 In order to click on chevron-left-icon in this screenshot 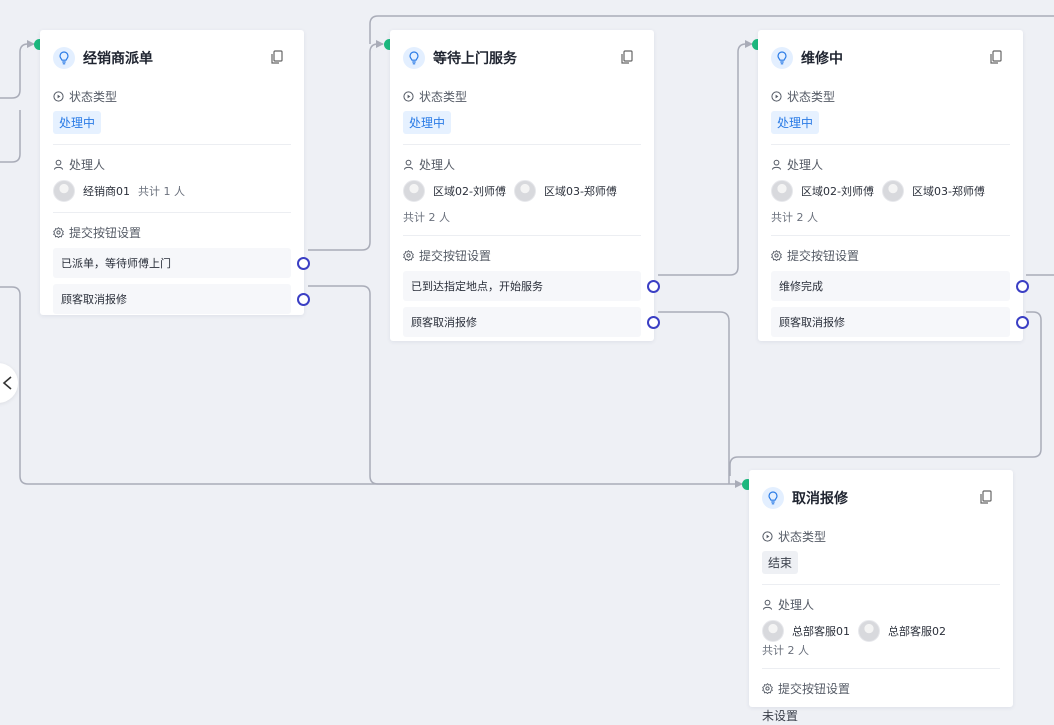, I will do `click(7, 383)`.